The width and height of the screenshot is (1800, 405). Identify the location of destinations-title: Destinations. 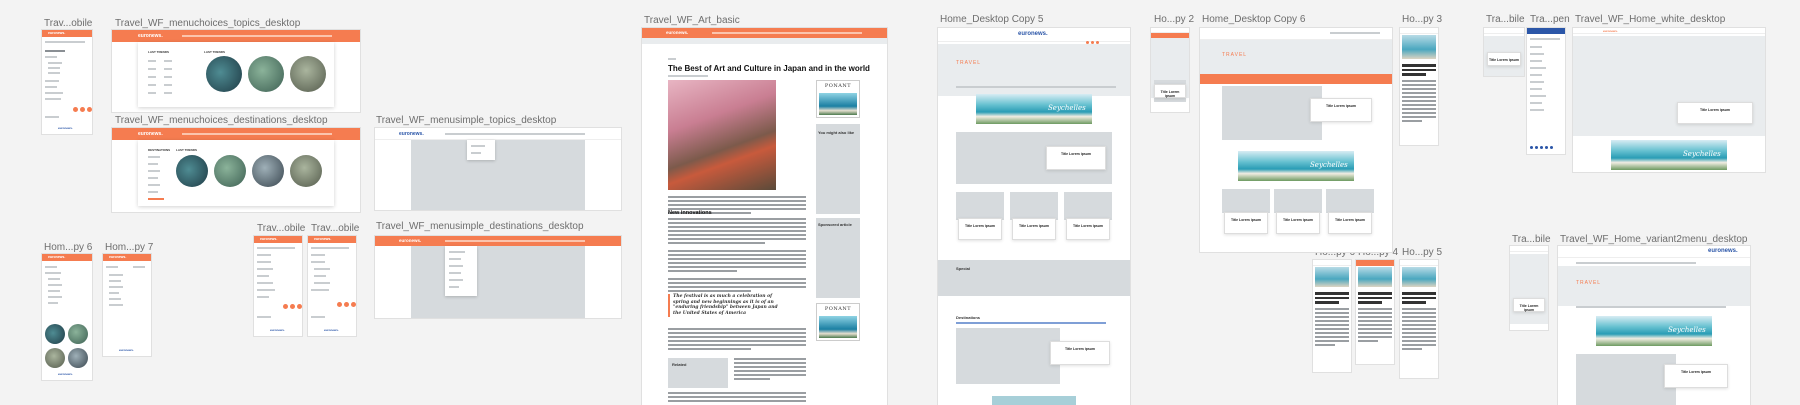
(968, 317).